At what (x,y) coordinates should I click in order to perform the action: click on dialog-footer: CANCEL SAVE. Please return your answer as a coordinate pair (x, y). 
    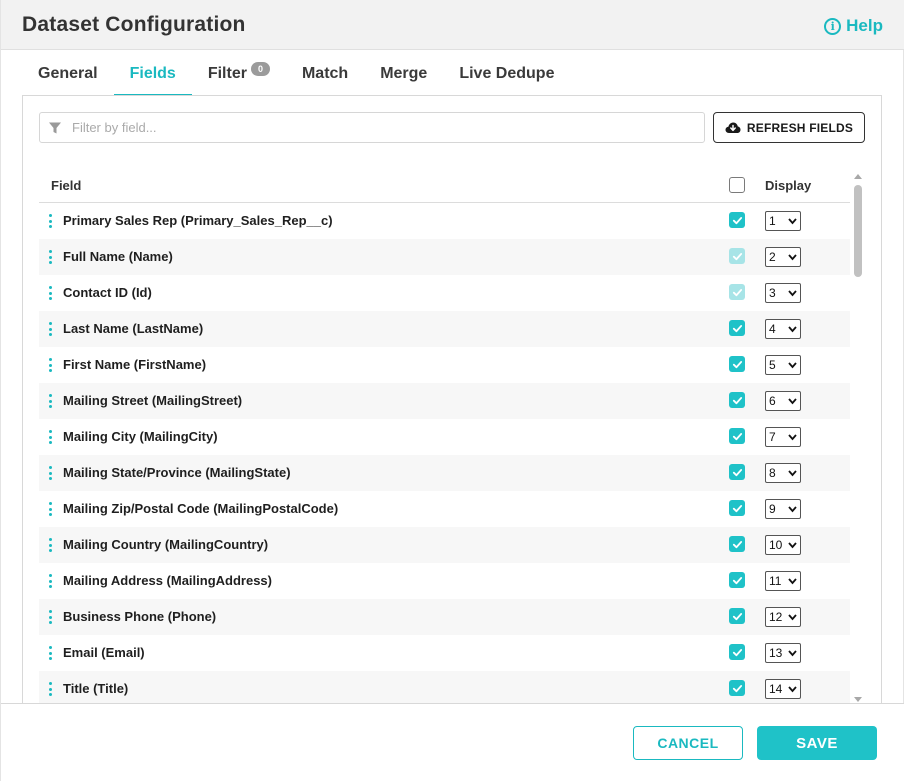
    Looking at the image, I should click on (452, 742).